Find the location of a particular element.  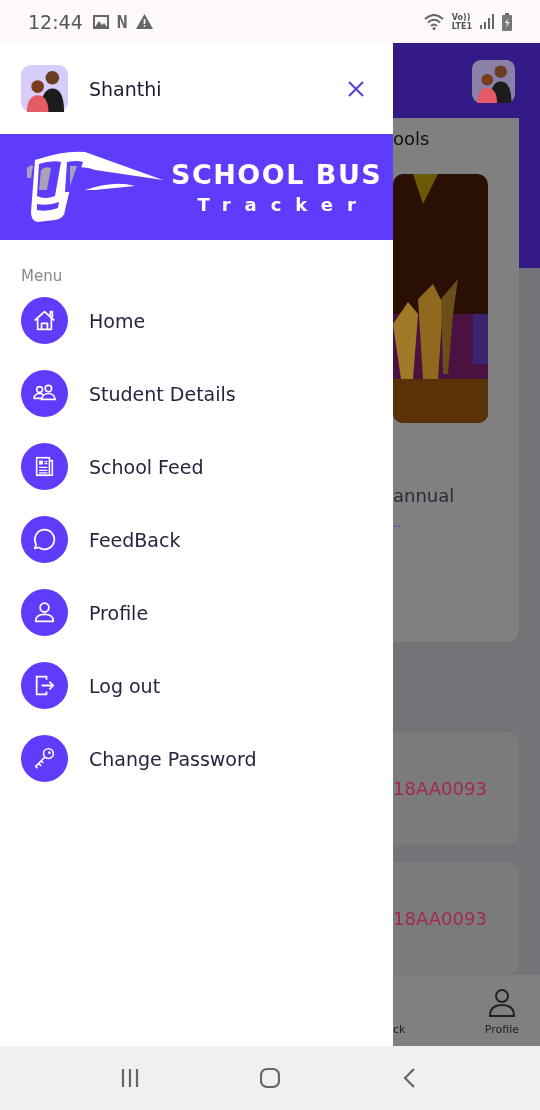

notification-glyph: N is located at coordinates (122, 21).